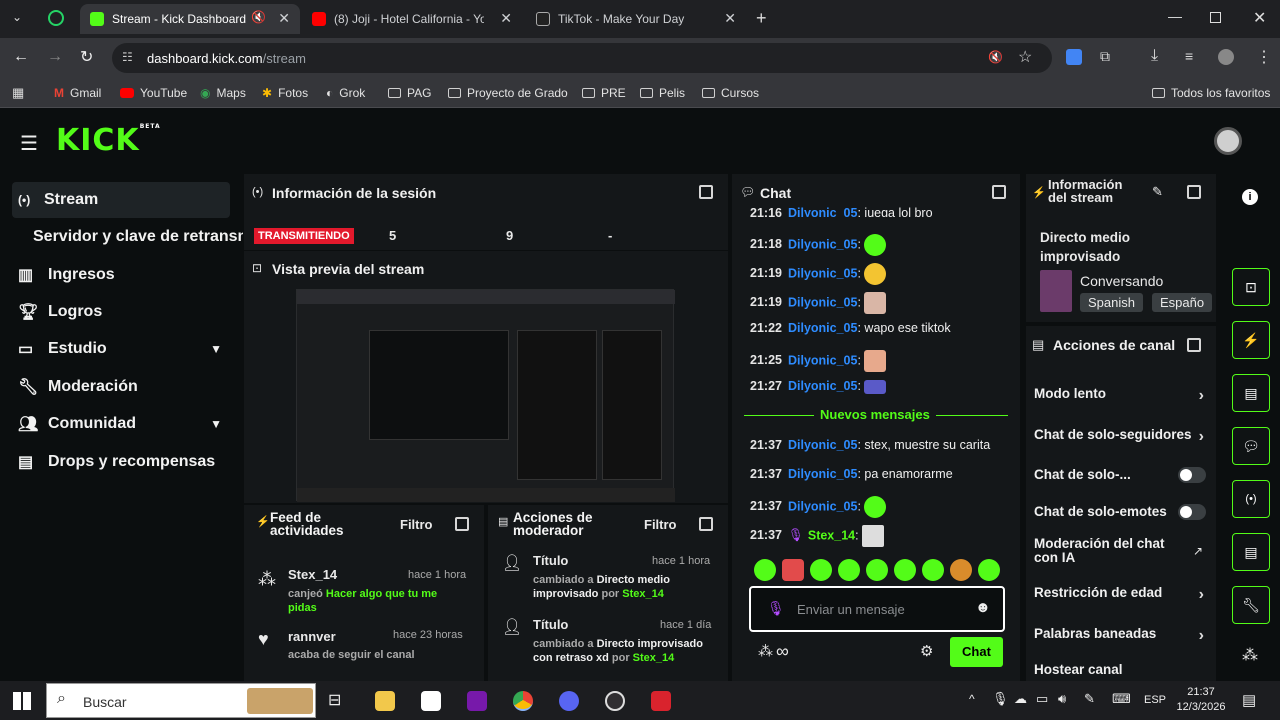 This screenshot has width=1280, height=720. Describe the element at coordinates (1105, 56) in the screenshot. I see `extensions-icon: ⧉` at that location.